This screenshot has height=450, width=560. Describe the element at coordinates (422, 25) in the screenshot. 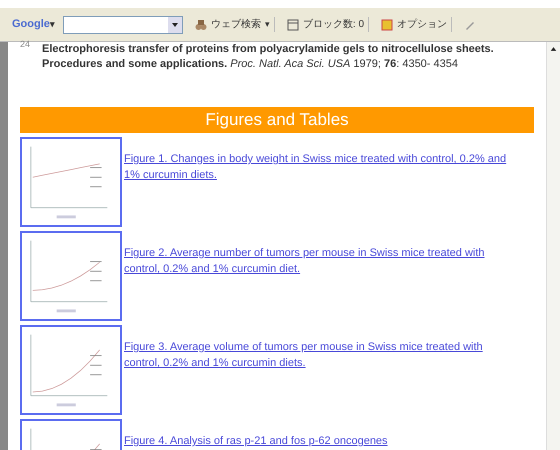

I see `button-label: オプション` at that location.